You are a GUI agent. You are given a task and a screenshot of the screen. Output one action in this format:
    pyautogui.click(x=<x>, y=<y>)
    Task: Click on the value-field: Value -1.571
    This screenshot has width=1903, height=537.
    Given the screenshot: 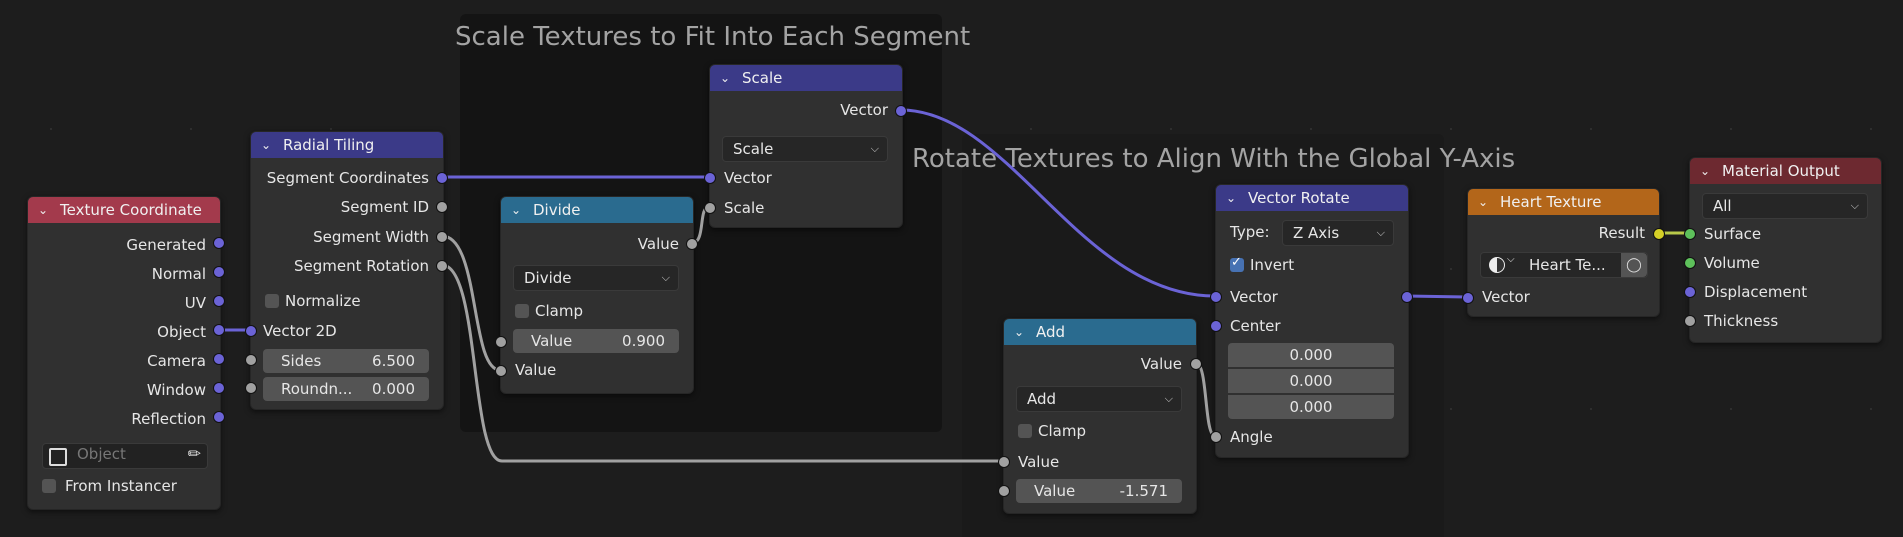 What is the action you would take?
    pyautogui.click(x=1099, y=491)
    